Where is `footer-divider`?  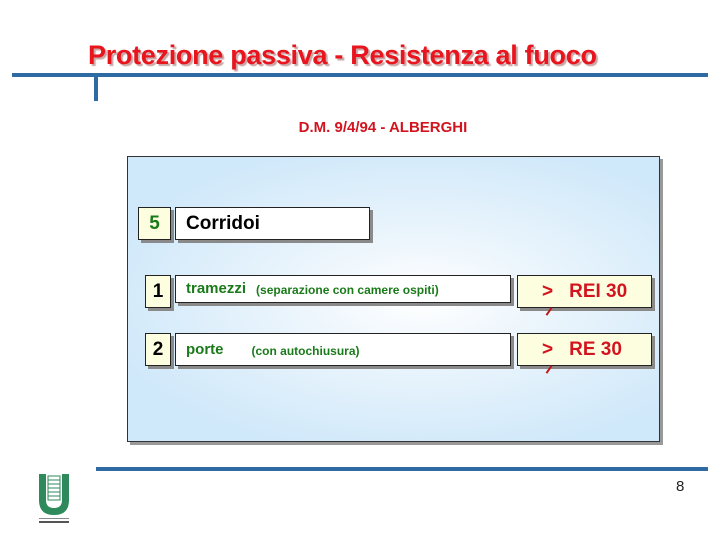
footer-divider is located at coordinates (402, 469).